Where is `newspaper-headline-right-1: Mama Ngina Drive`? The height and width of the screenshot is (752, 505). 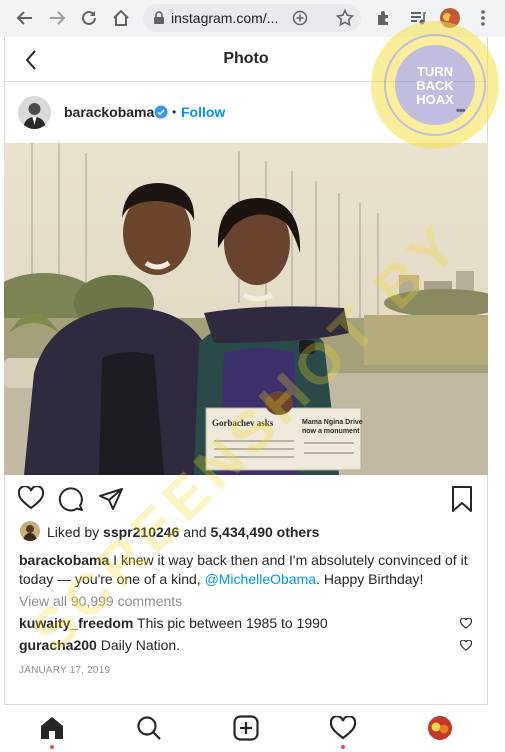 newspaper-headline-right-1: Mama Ngina Drive is located at coordinates (332, 422).